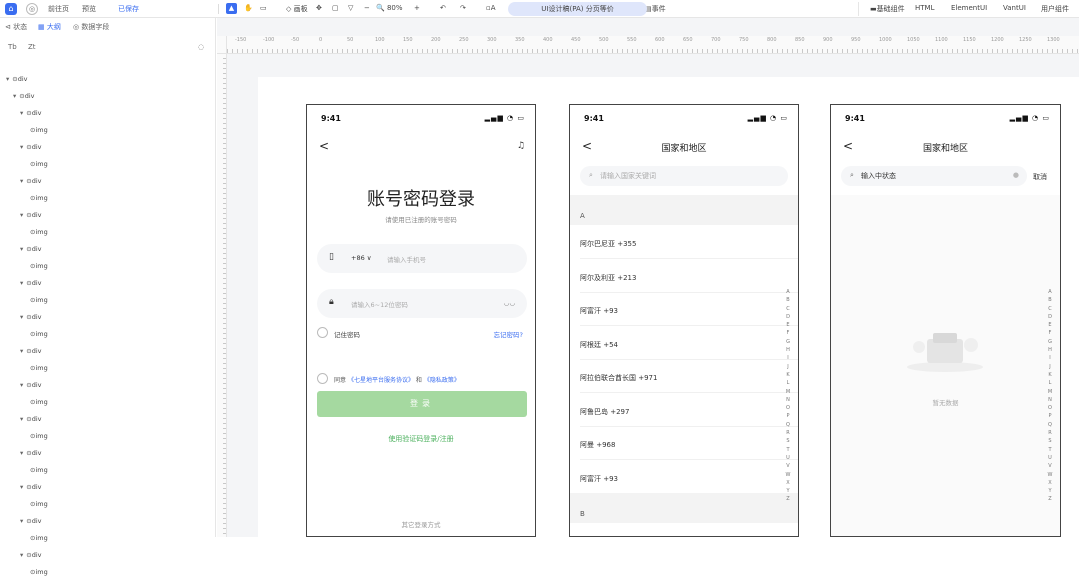 The height and width of the screenshot is (576, 1079). I want to click on index-letter: S, so click(1050, 441).